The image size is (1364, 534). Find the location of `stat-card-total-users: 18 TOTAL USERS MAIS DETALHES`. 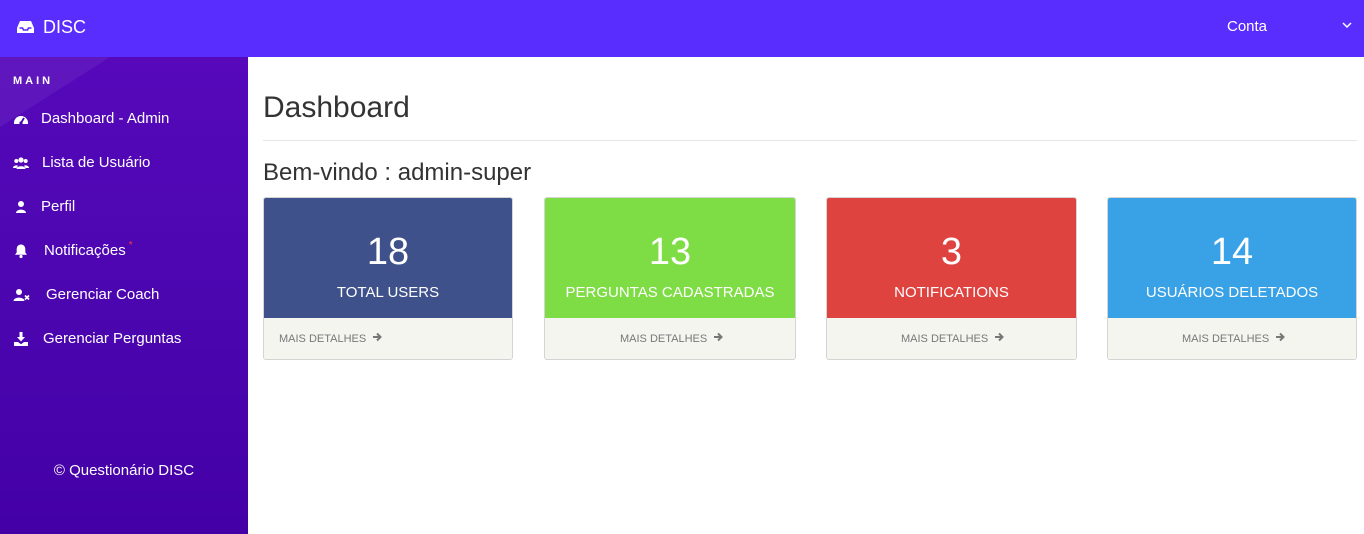

stat-card-total-users: 18 TOTAL USERS MAIS DETALHES is located at coordinates (388, 278).